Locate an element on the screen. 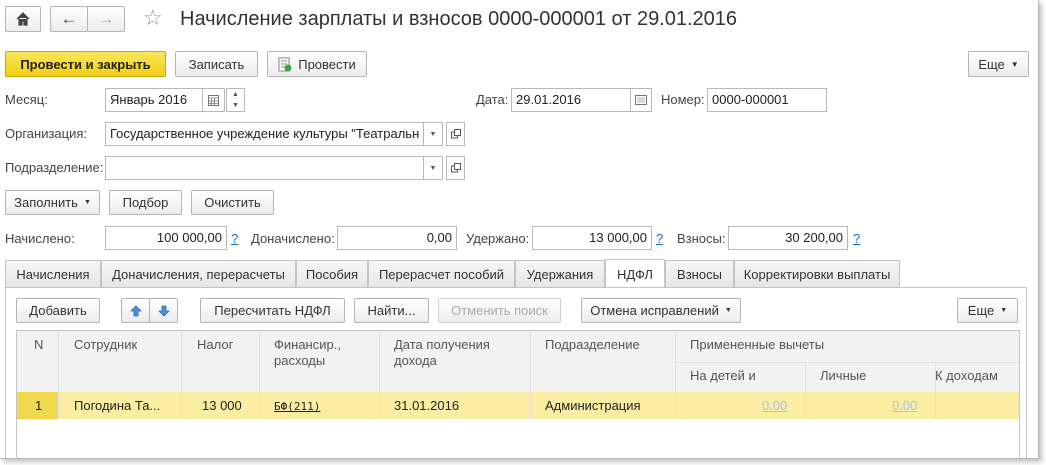  column-header-employee: Сотрудник is located at coordinates (105, 345).